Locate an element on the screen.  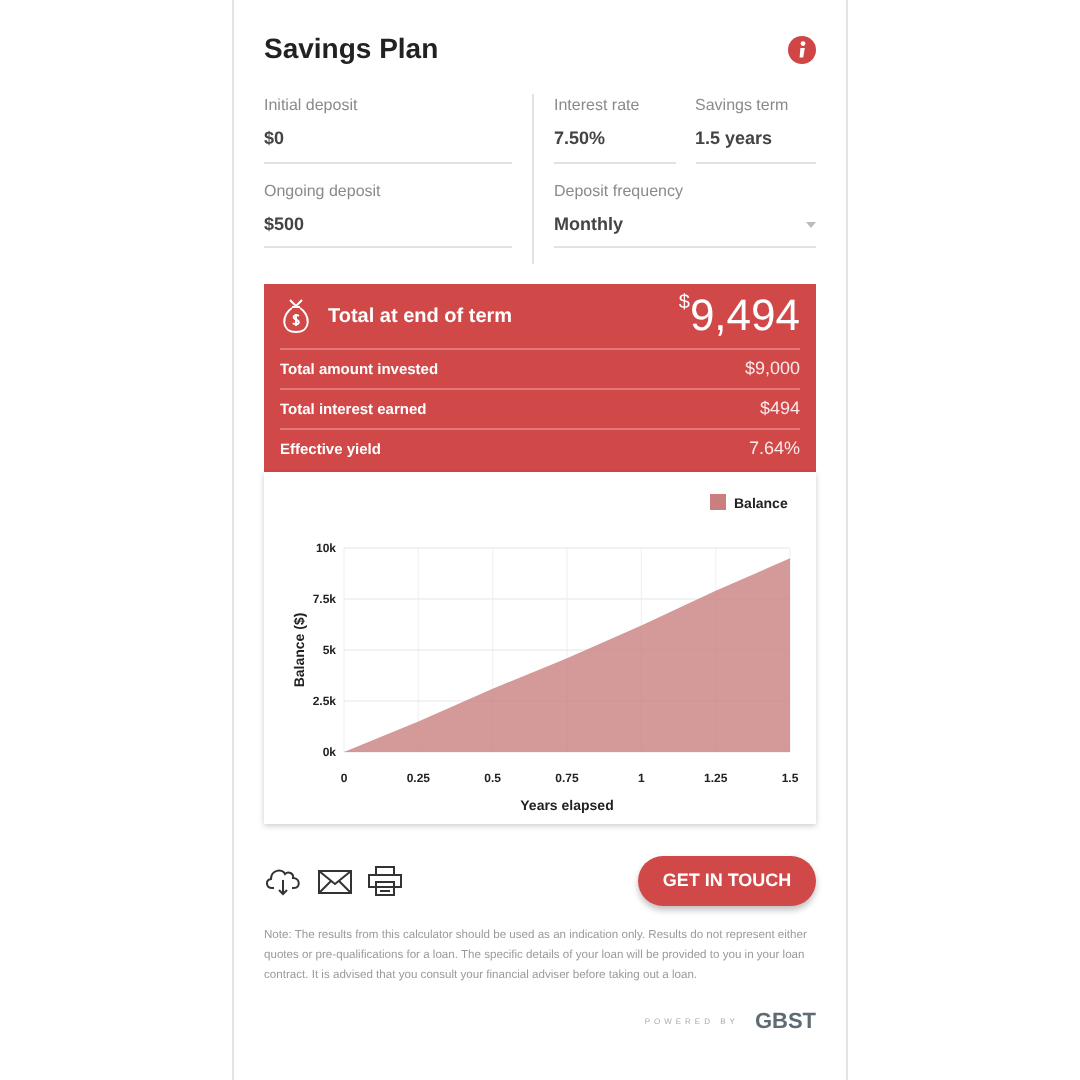
field-label: Deposit frequency is located at coordinates (619, 191).